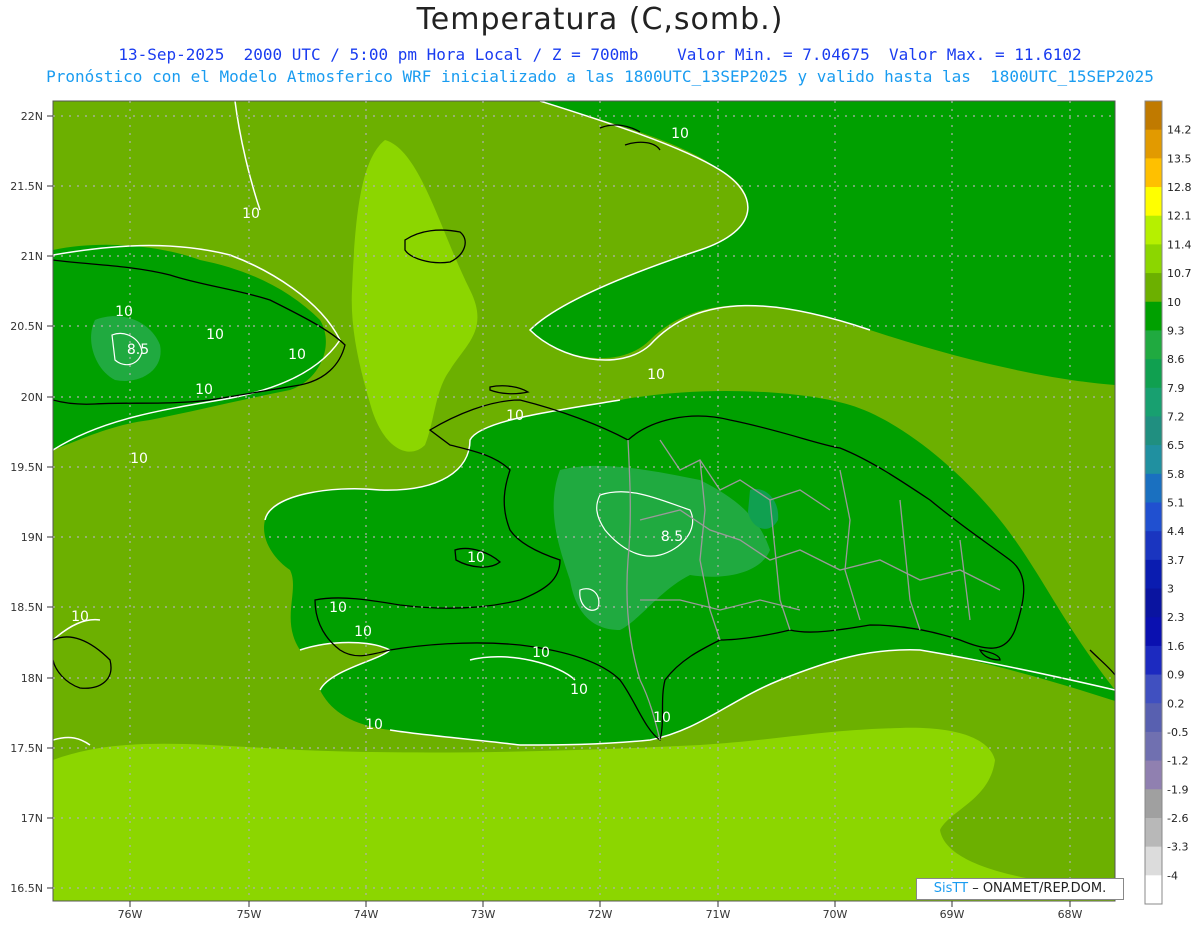  Describe the element at coordinates (1177, 789) in the screenshot. I see `colorbar-label: -1.9` at that location.